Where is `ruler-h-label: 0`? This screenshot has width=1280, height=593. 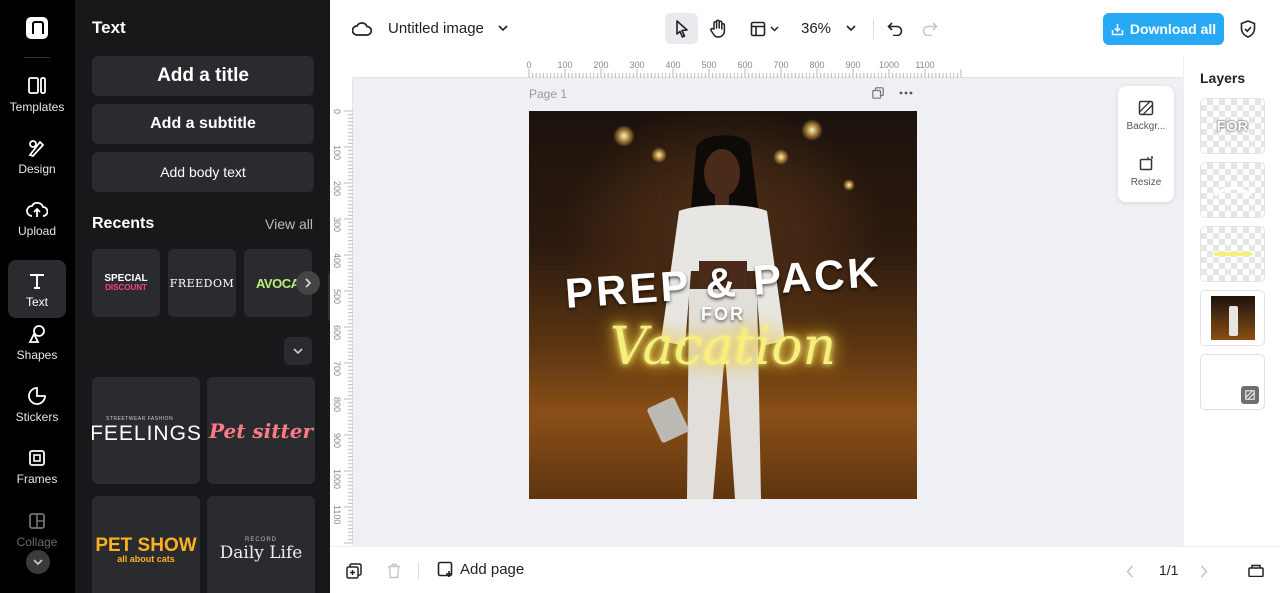 ruler-h-label: 0 is located at coordinates (529, 65).